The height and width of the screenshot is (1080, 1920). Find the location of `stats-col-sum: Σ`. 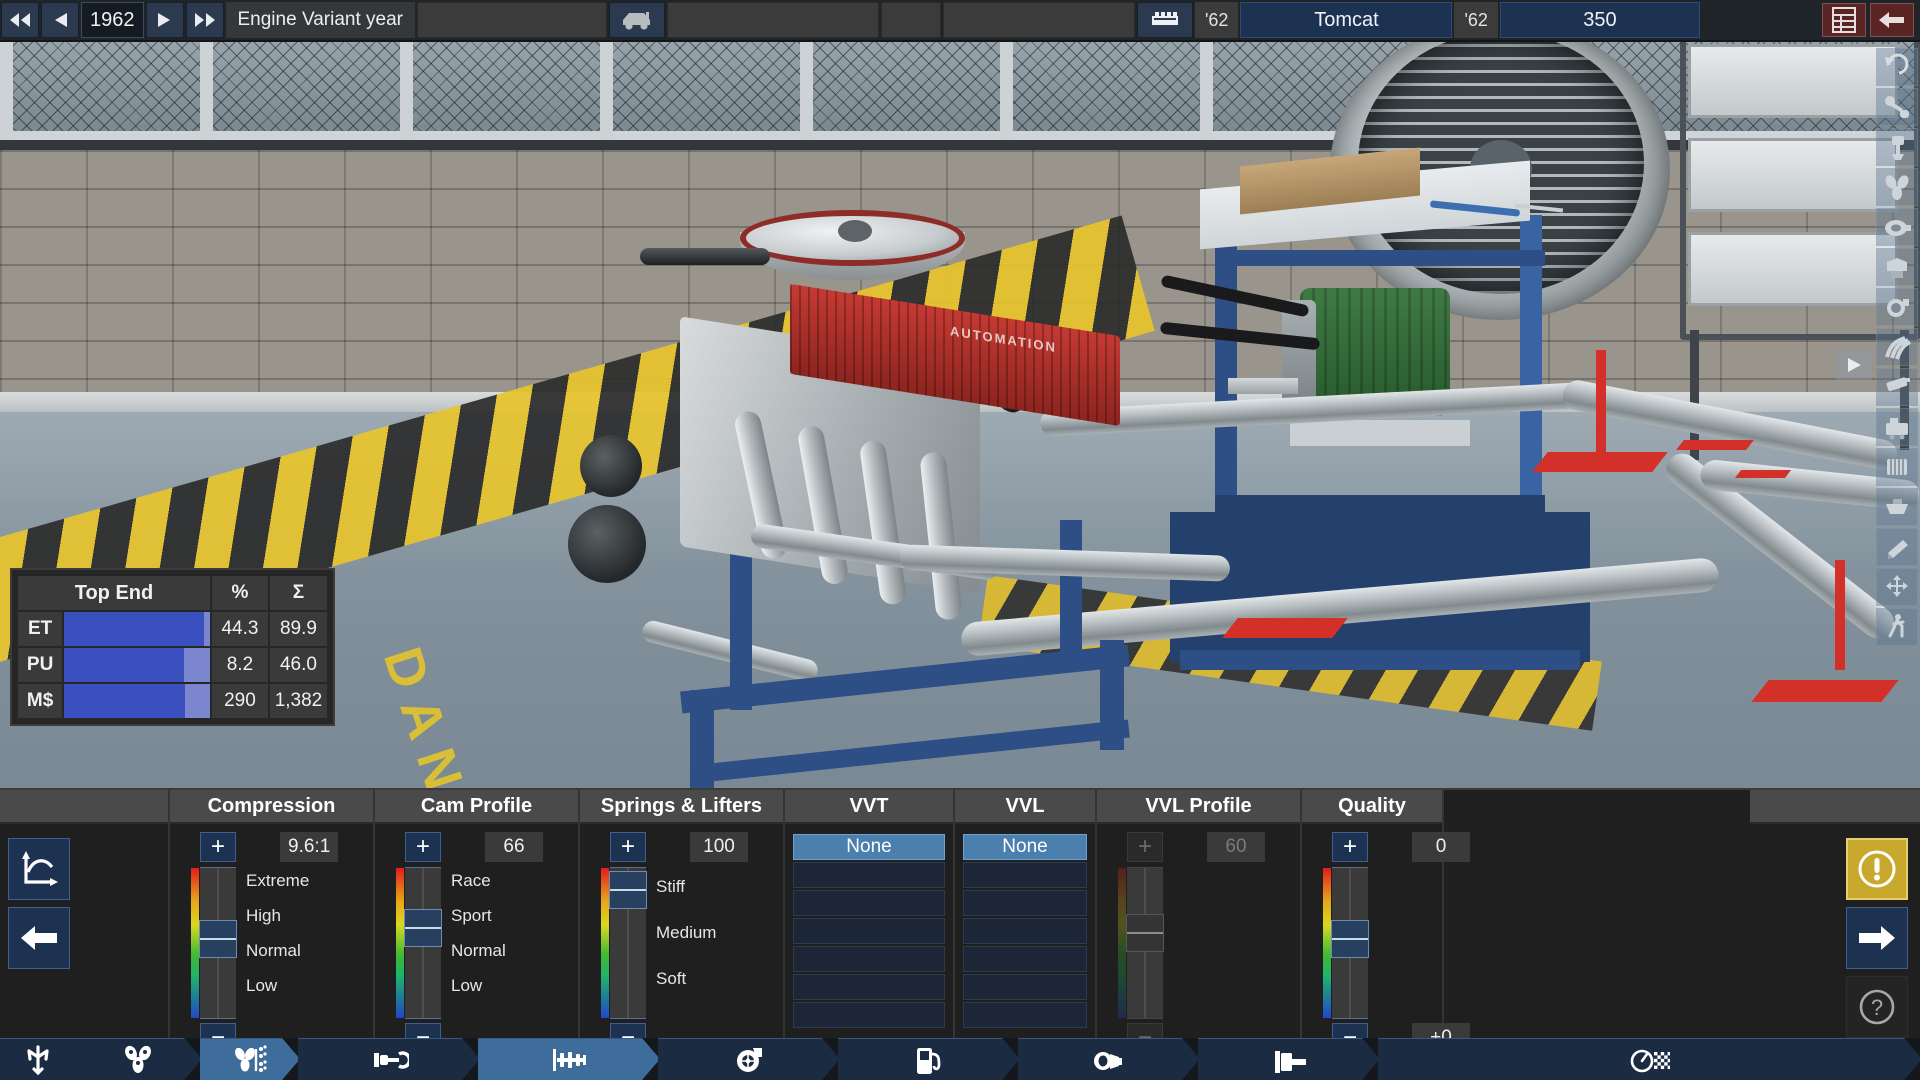

stats-col-sum: Σ is located at coordinates (298, 593).